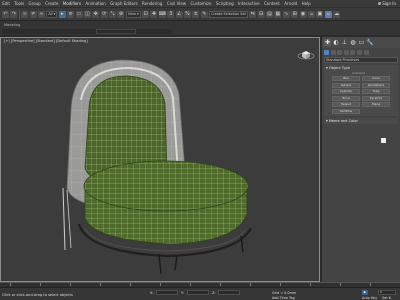 The image size is (400, 300). What do you see at coordinates (306, 3) in the screenshot?
I see `menu-help: Help` at bounding box center [306, 3].